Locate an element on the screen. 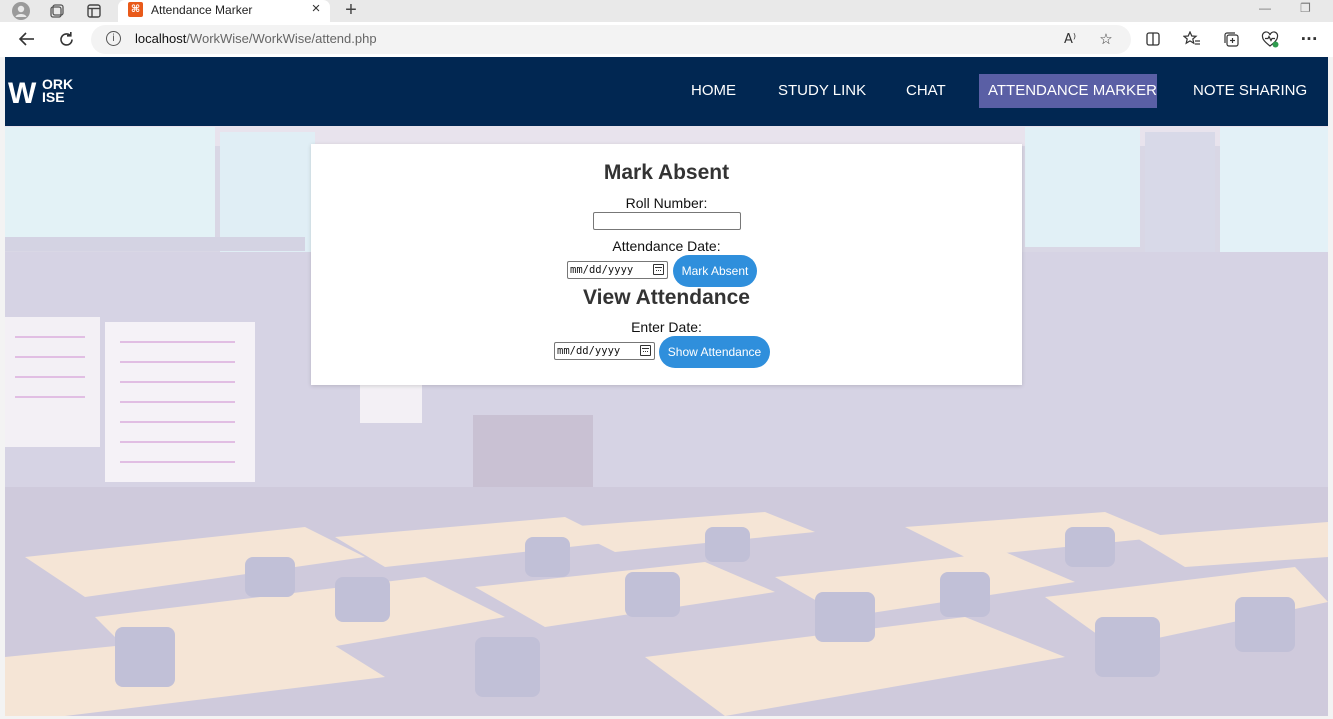 This screenshot has height=719, width=1333. browser-essentials-icon is located at coordinates (1270, 39).